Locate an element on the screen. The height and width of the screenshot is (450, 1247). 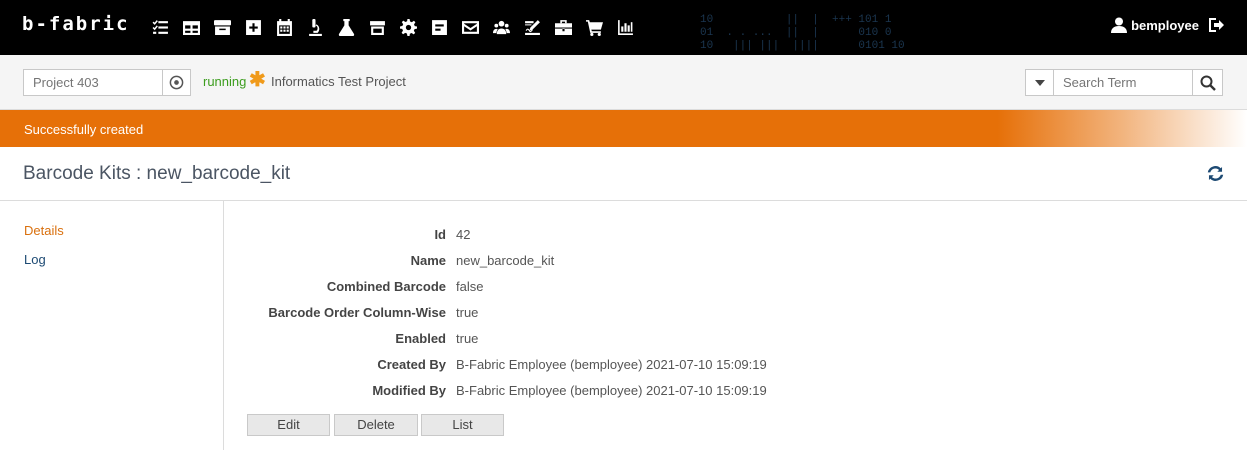
flask-icon is located at coordinates (346, 27).